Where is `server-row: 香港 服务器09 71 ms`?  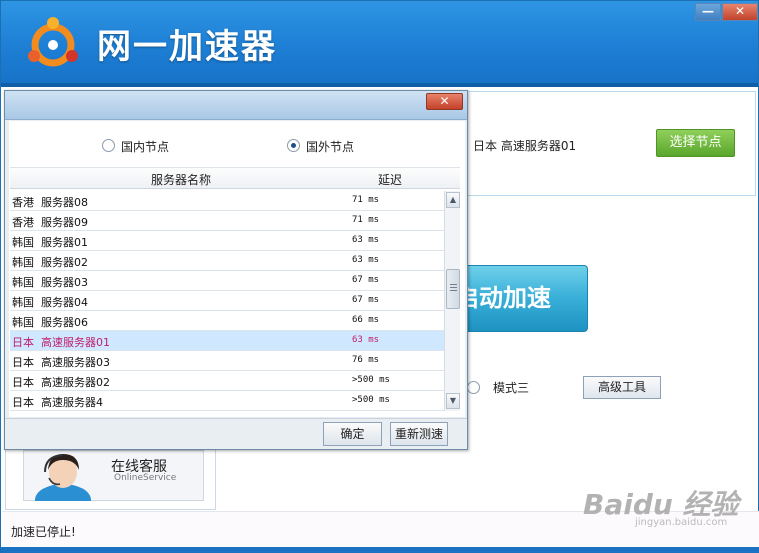
server-row: 香港 服务器09 71 ms is located at coordinates (227, 221).